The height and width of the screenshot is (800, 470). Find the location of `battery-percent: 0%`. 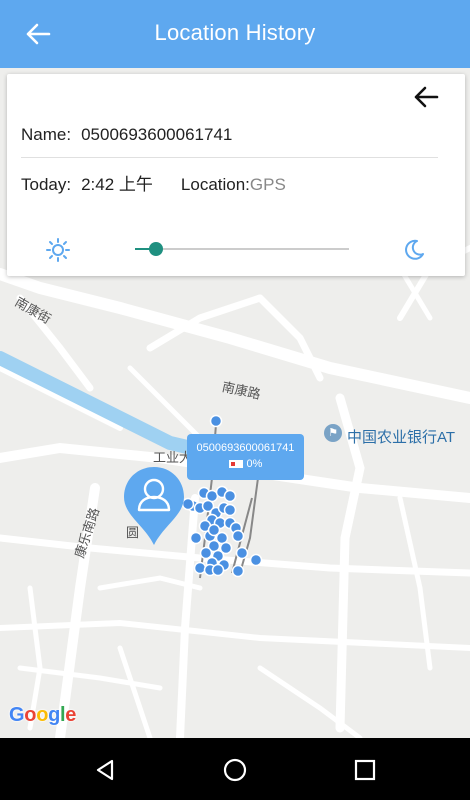

battery-percent: 0% is located at coordinates (254, 464).